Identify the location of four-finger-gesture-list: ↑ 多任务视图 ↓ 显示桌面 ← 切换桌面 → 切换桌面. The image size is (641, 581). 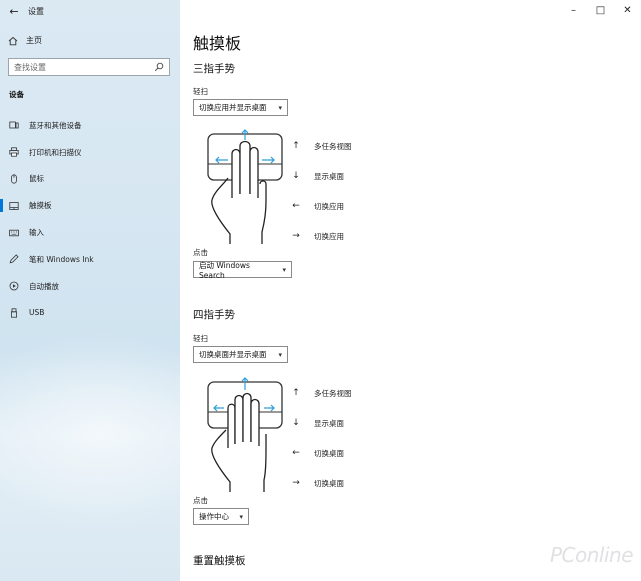
(321, 438).